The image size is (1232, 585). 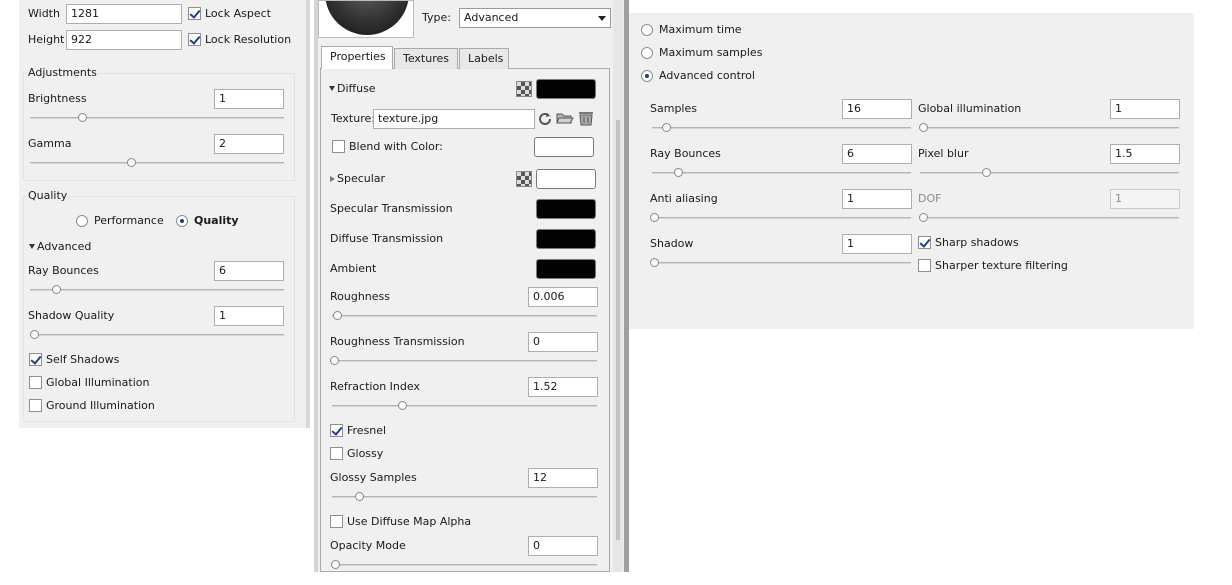 What do you see at coordinates (194, 13) in the screenshot?
I see `lock-aspect-checkbox` at bounding box center [194, 13].